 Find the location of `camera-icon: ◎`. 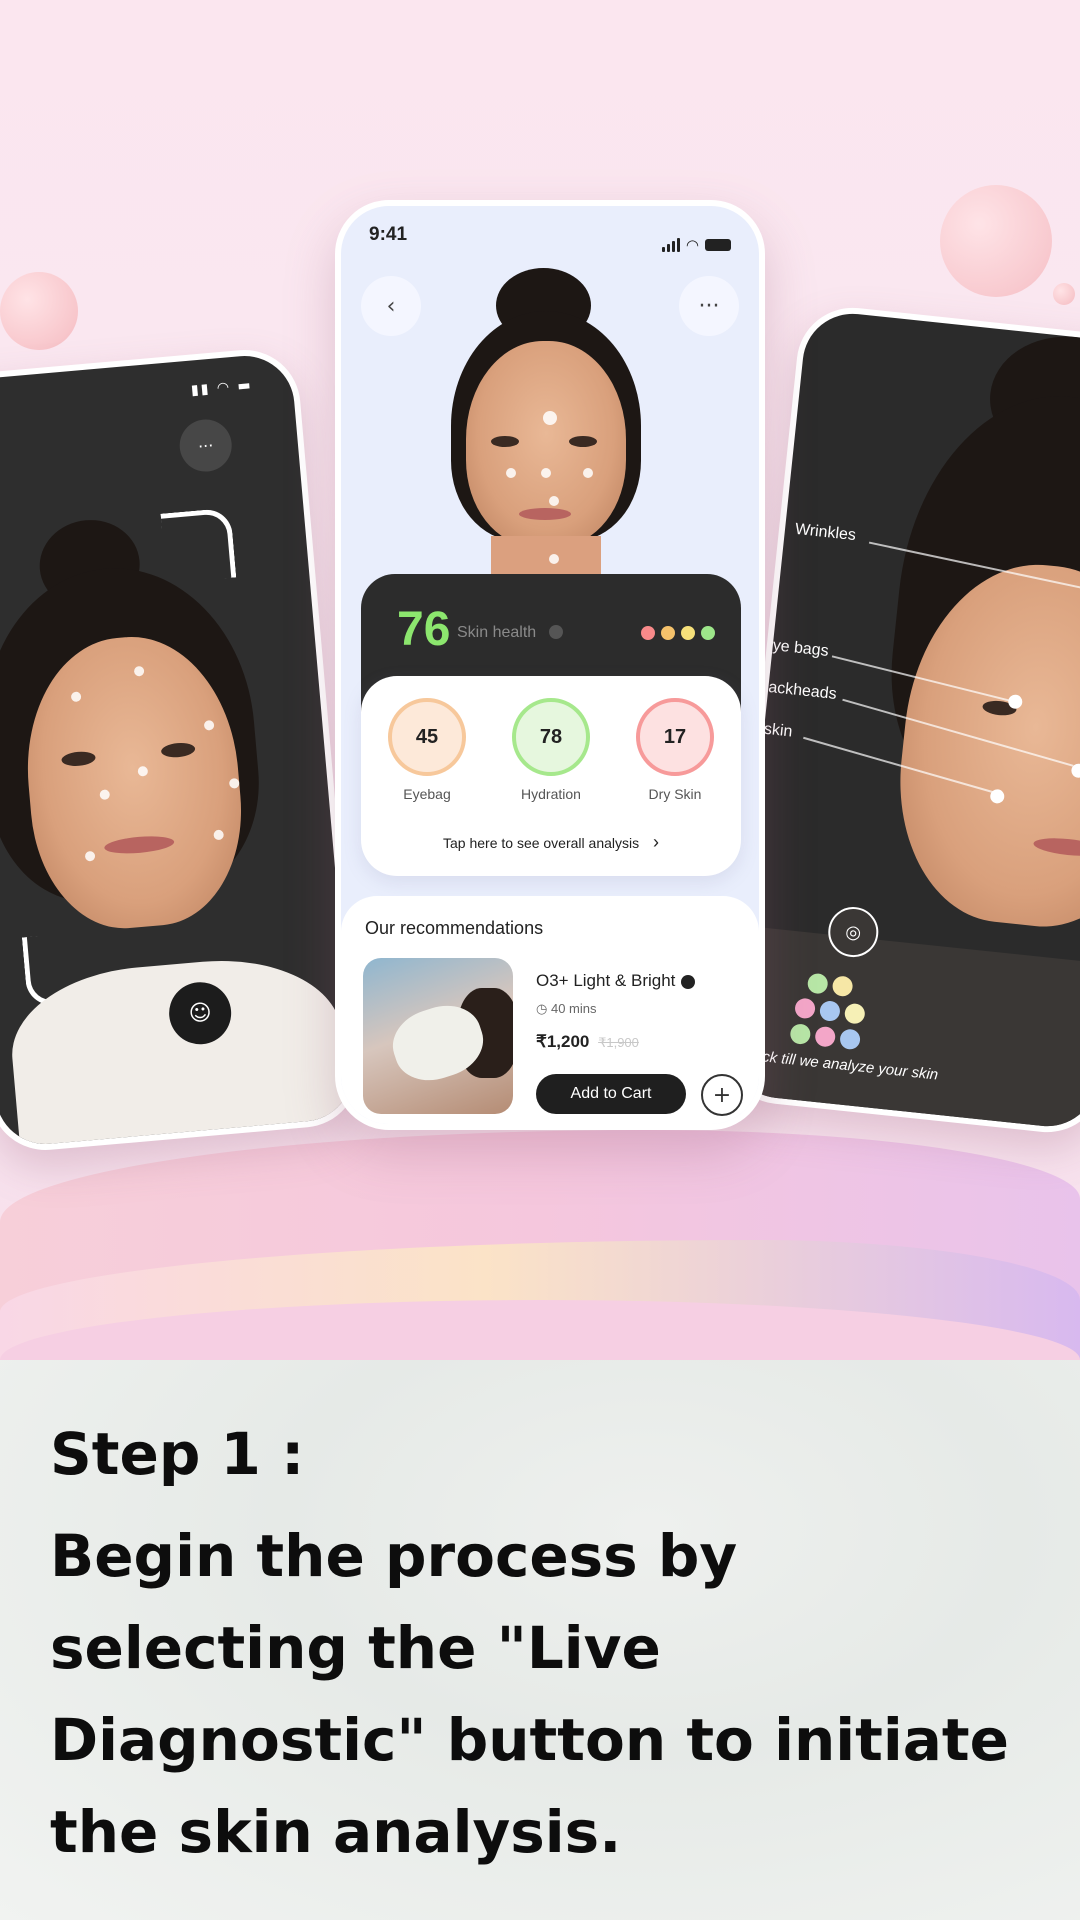

camera-icon: ◎ is located at coordinates (853, 932).